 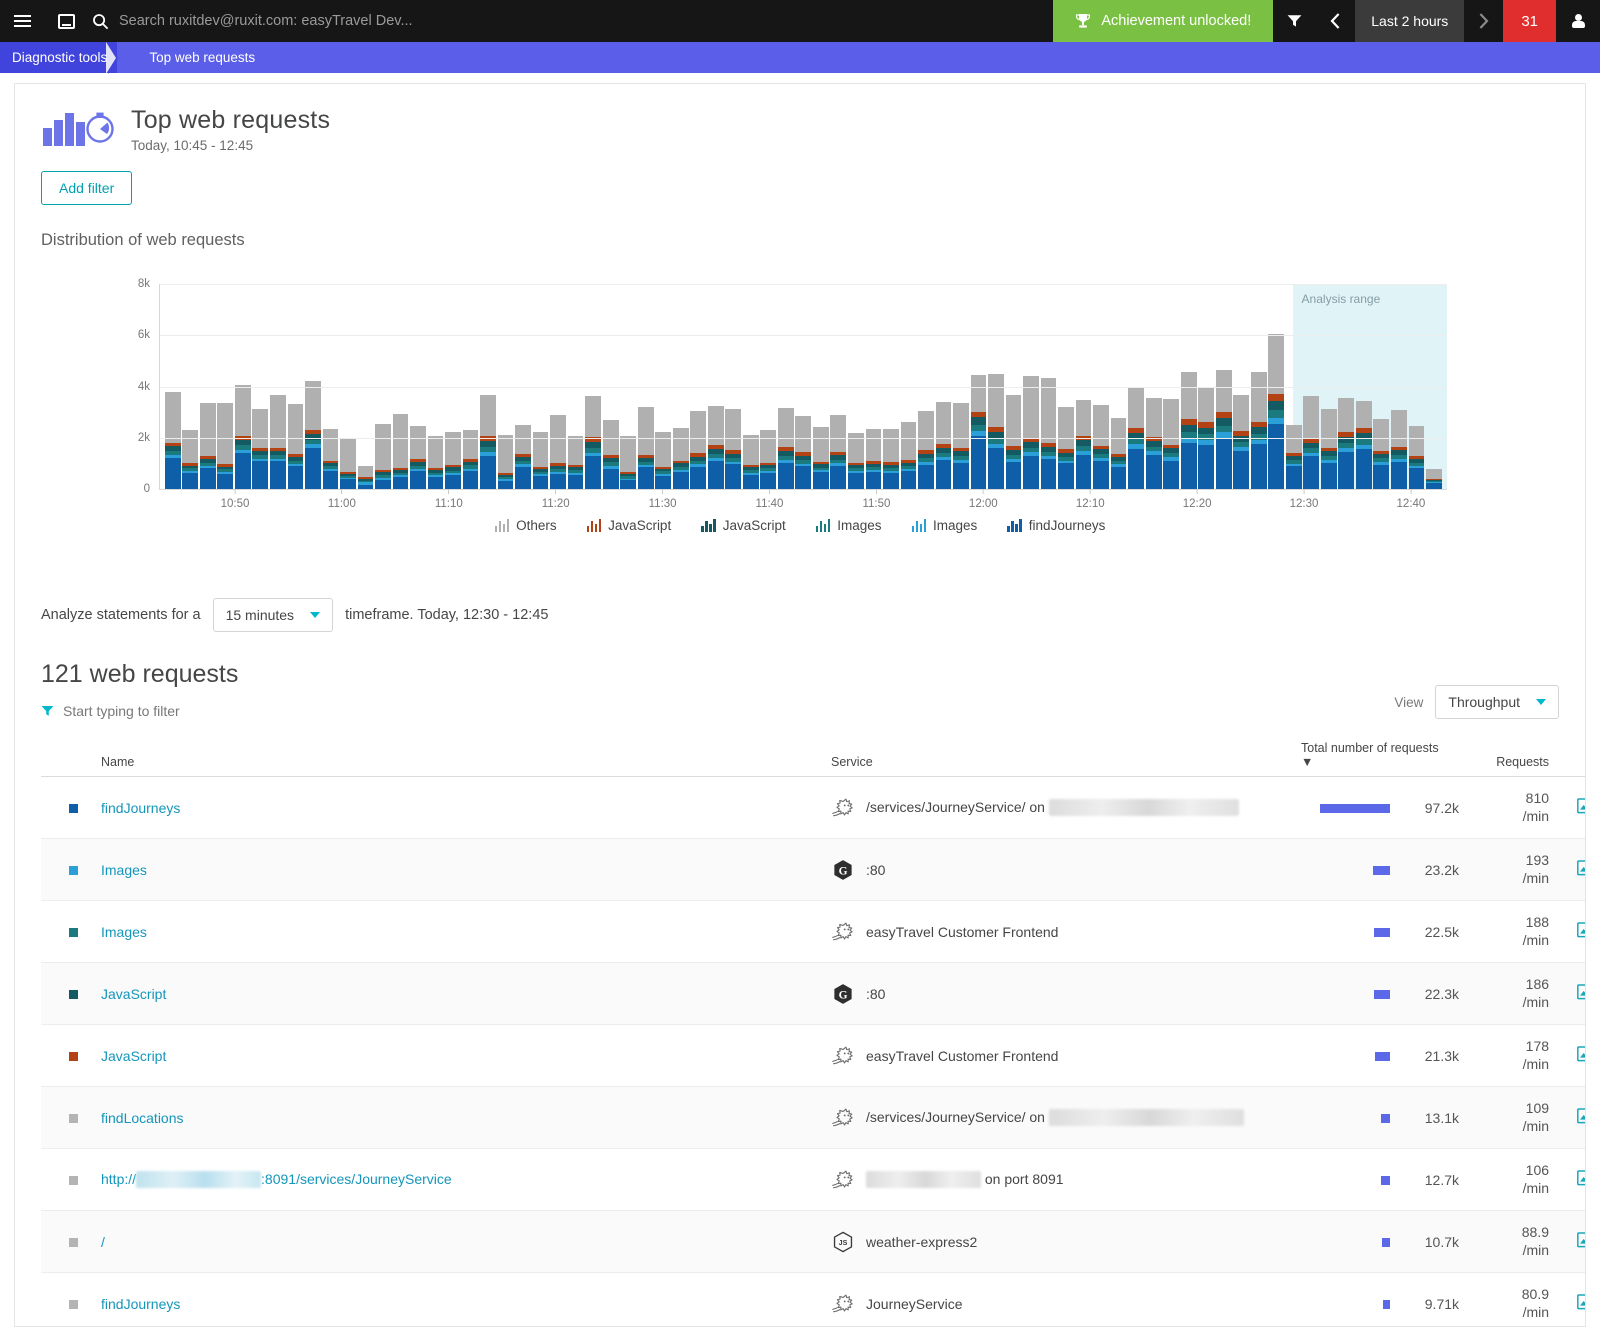 What do you see at coordinates (1497, 702) in the screenshot?
I see `view-select: Throughput` at bounding box center [1497, 702].